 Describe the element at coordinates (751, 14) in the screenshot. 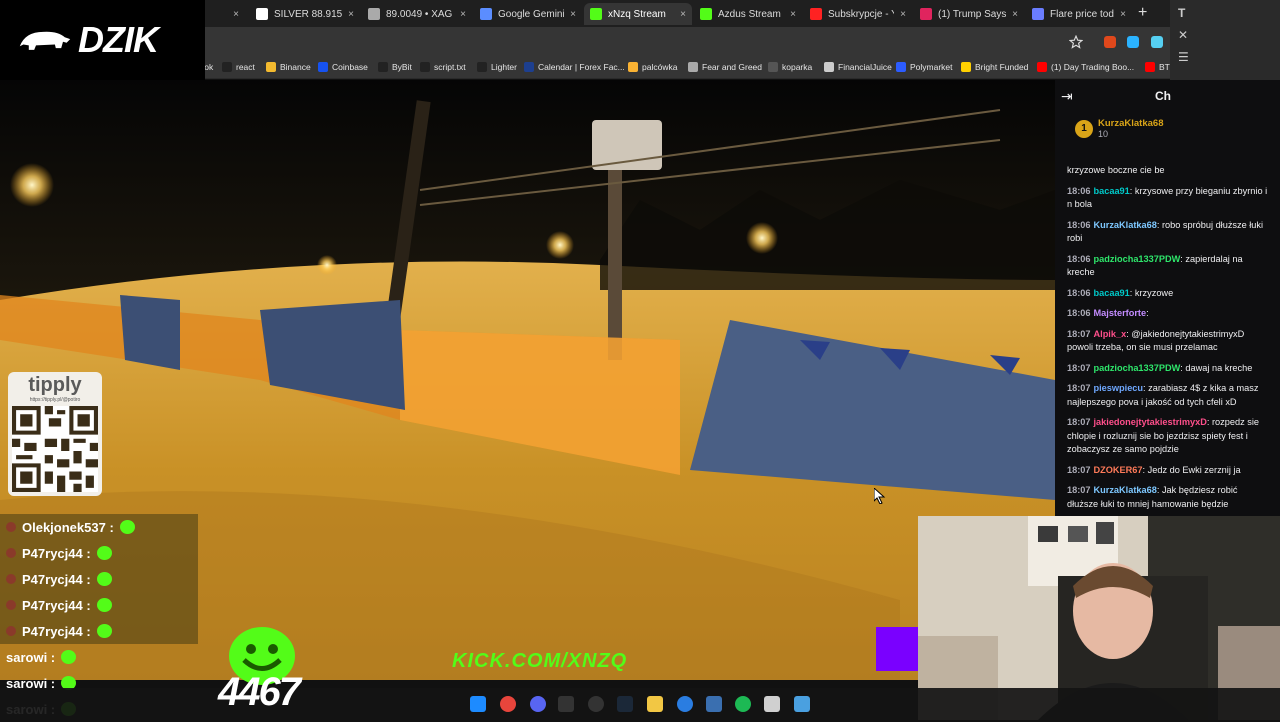

I see `tab-label: Azdus Stream - W` at that location.